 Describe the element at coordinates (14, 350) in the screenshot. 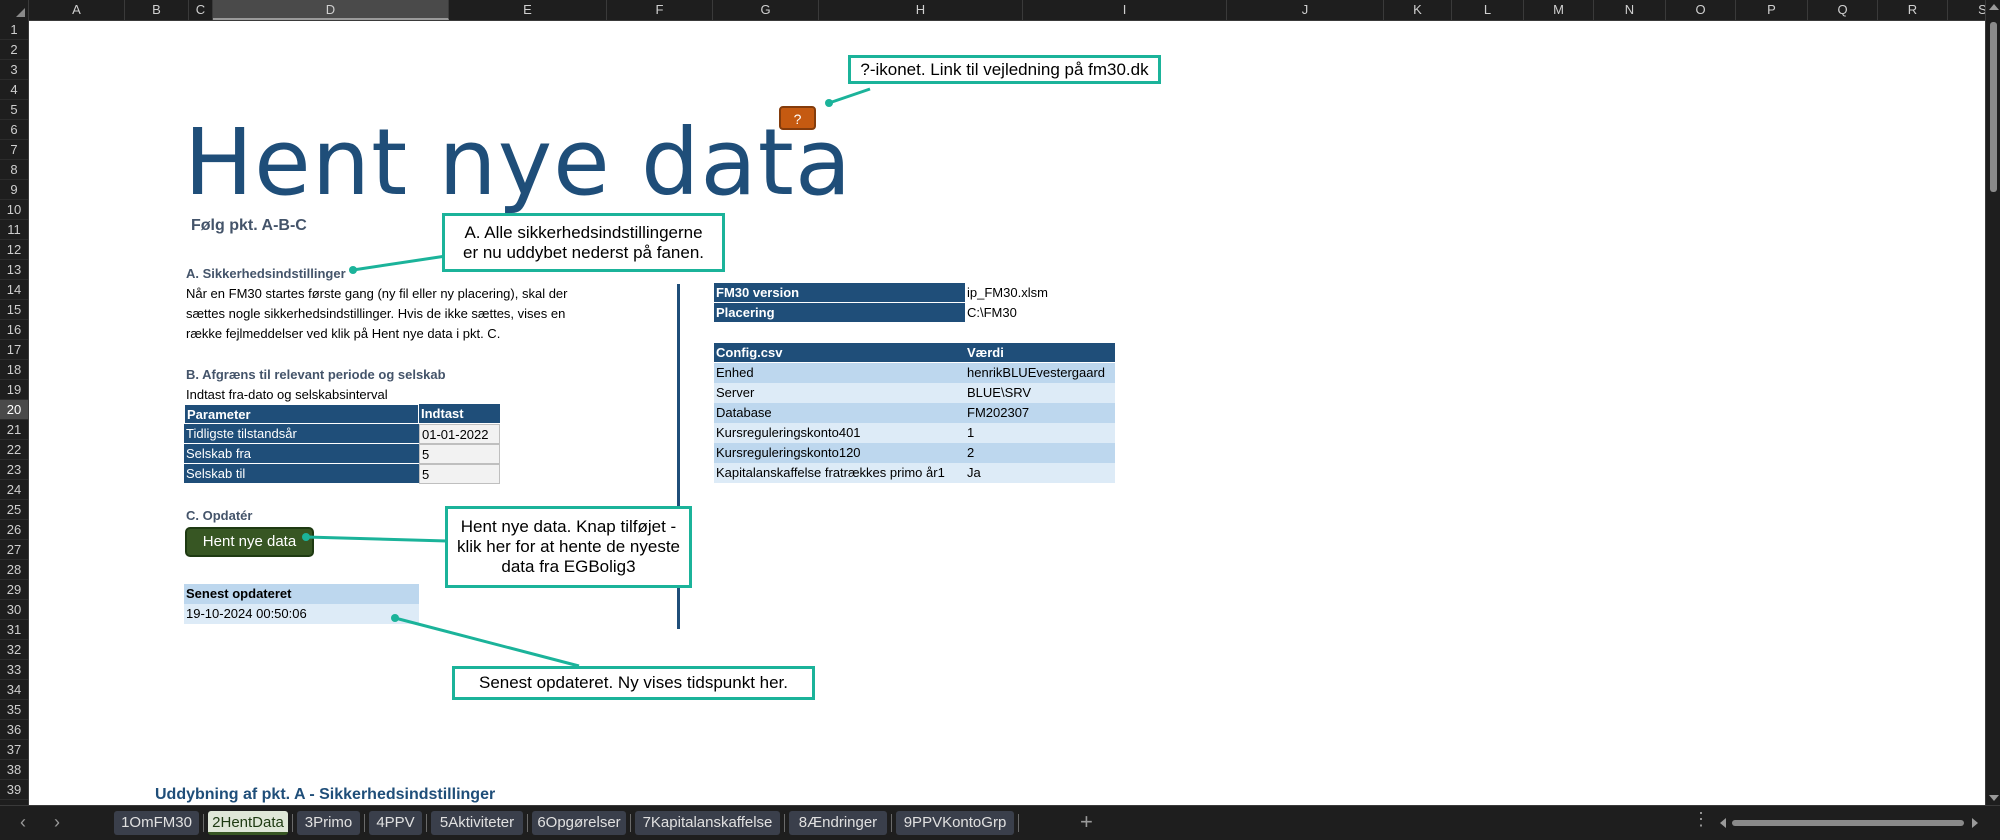

I see `row-header-17: 17` at that location.